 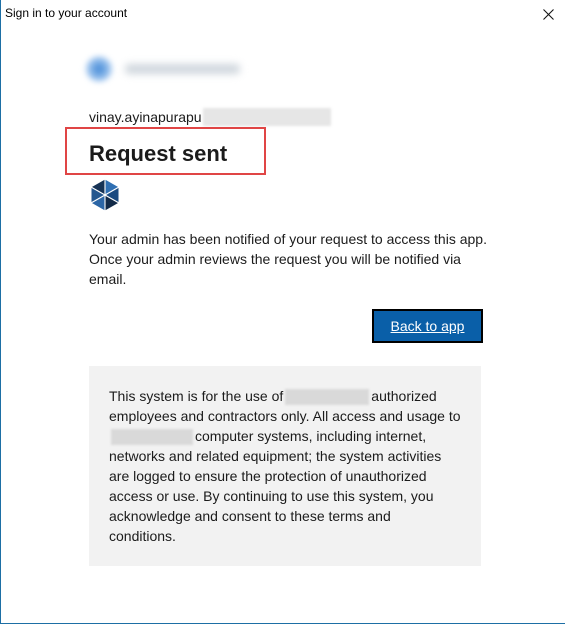 I want to click on close-button, so click(x=548, y=14).